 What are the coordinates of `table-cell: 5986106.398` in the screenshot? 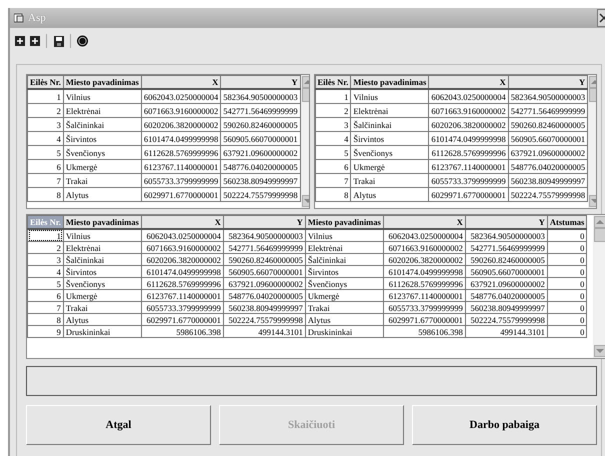 It's located at (182, 332).